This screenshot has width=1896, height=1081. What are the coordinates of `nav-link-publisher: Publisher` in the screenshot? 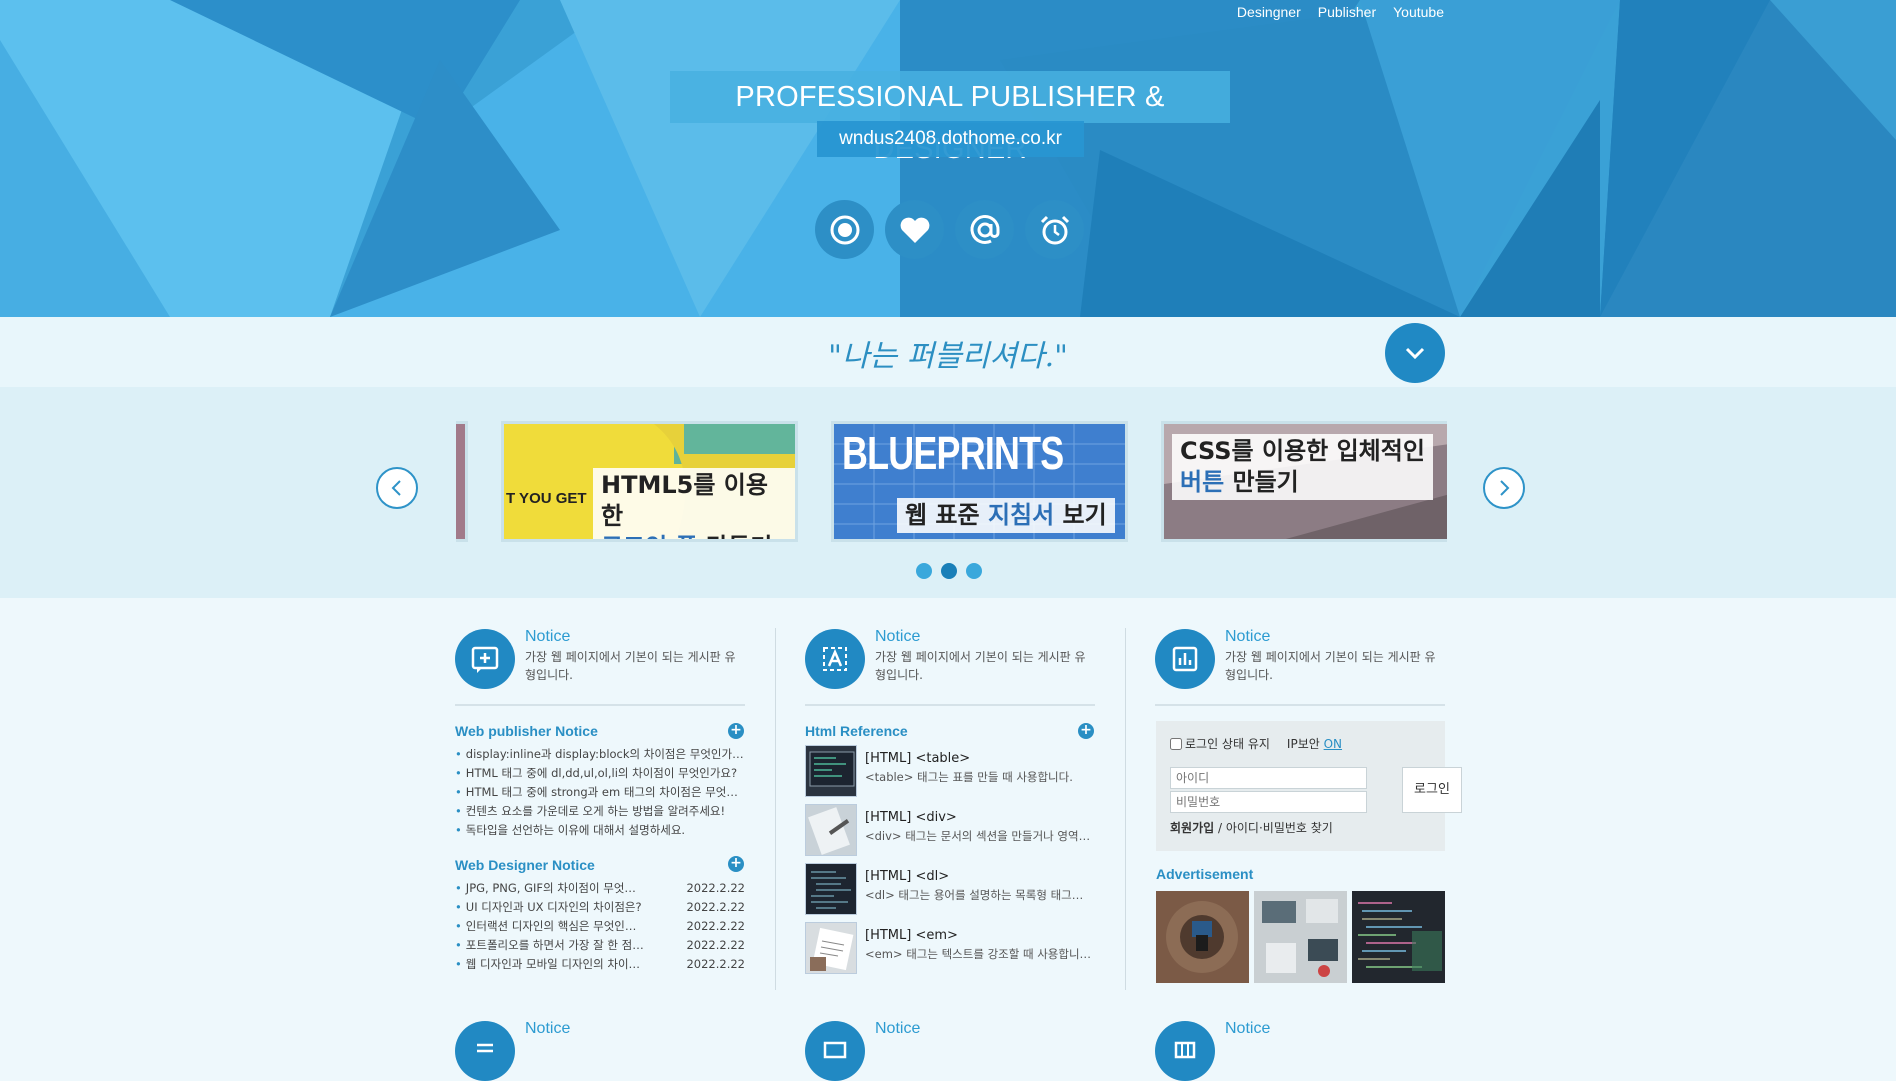 It's located at (1347, 12).